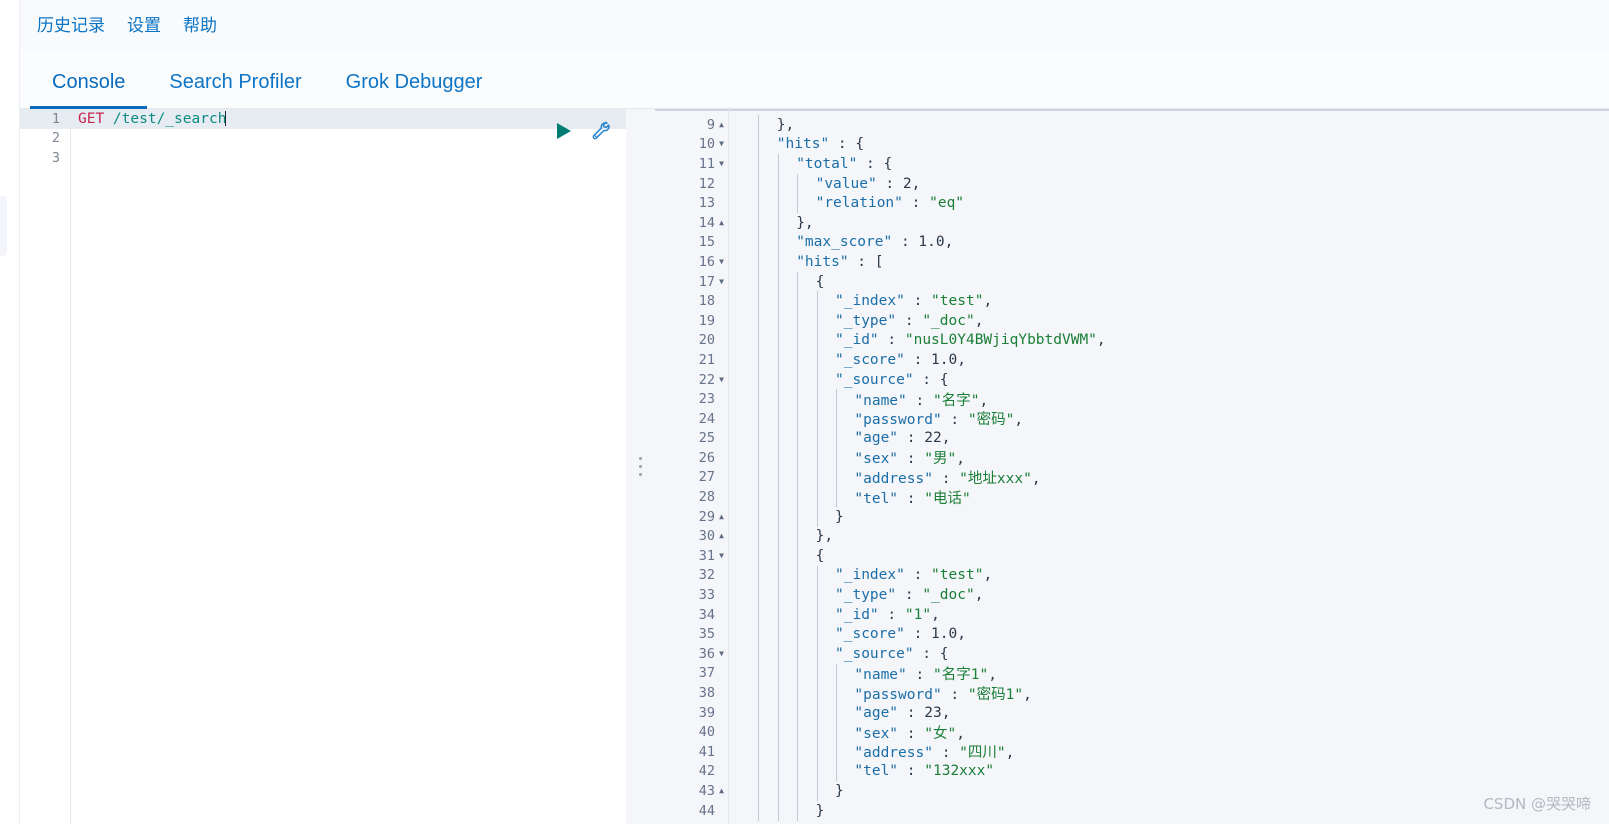  What do you see at coordinates (323, 139) in the screenshot?
I see `editor-line: 2` at bounding box center [323, 139].